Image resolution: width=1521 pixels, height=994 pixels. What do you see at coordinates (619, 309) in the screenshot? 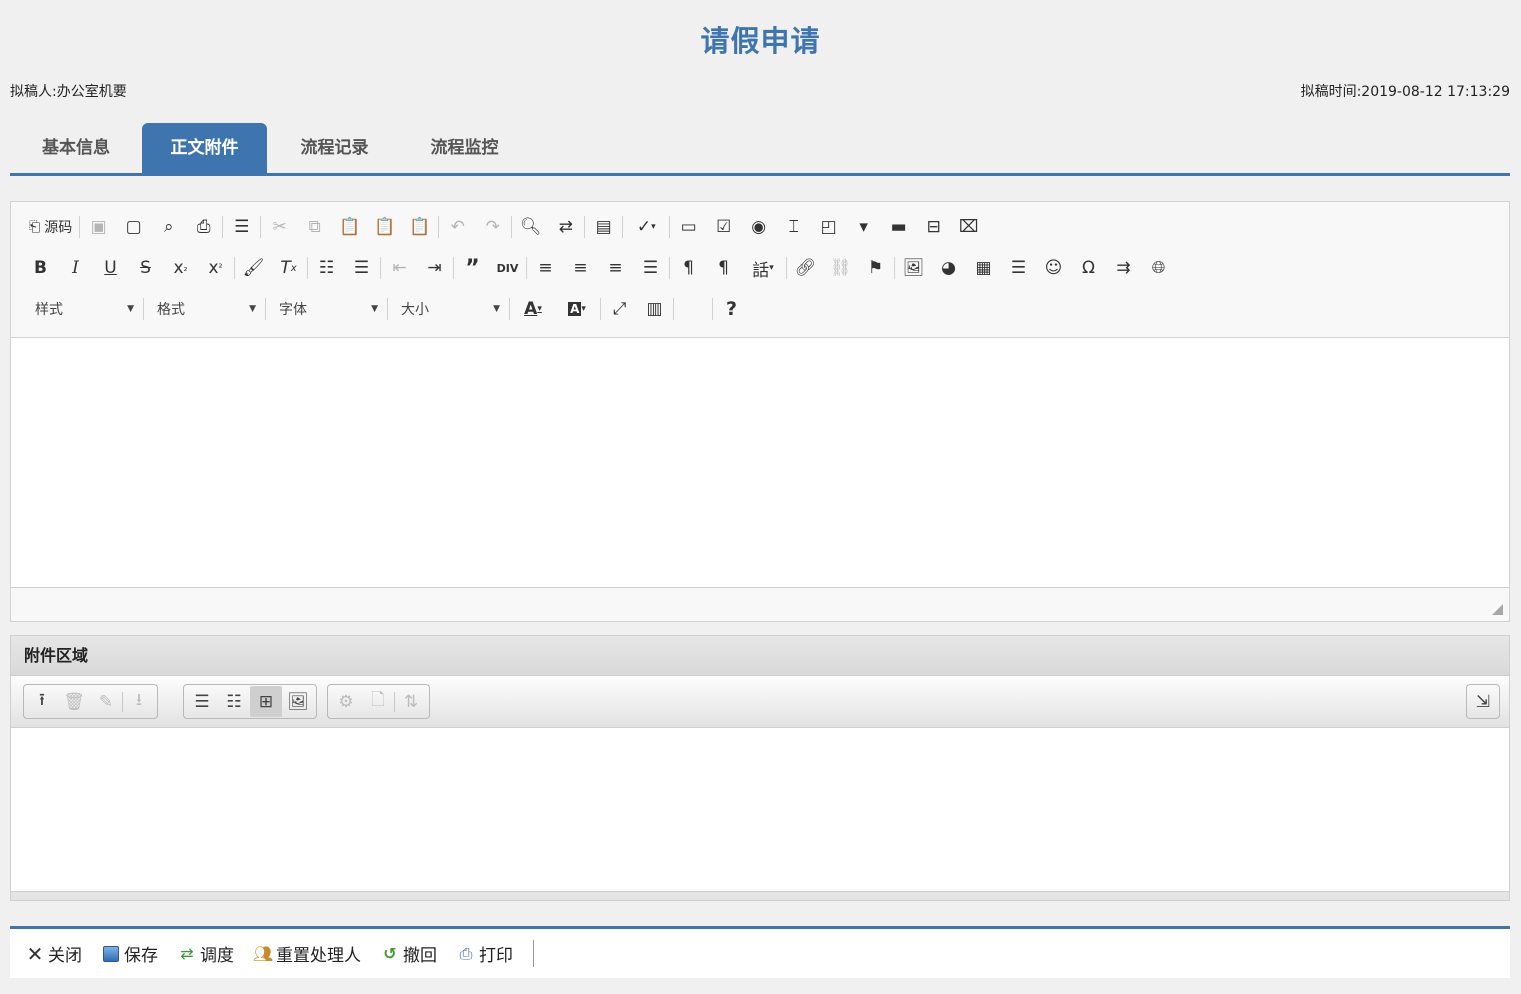
I see `maximize-icon: ⤢` at bounding box center [619, 309].